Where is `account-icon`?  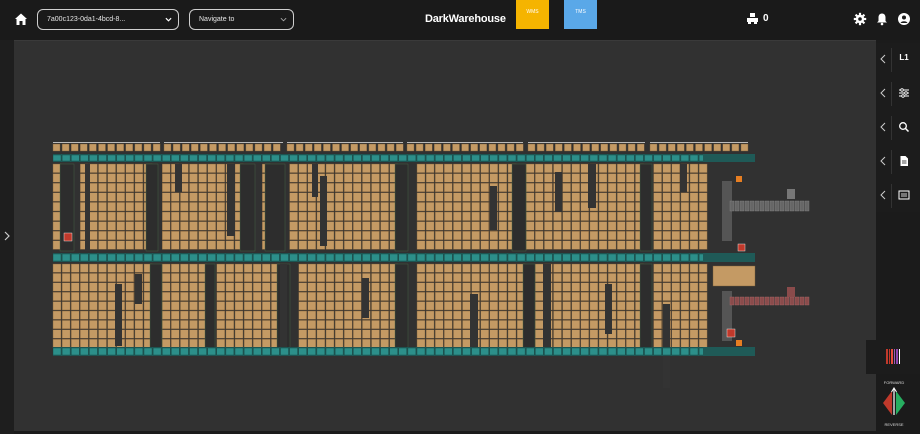 account-icon is located at coordinates (904, 19).